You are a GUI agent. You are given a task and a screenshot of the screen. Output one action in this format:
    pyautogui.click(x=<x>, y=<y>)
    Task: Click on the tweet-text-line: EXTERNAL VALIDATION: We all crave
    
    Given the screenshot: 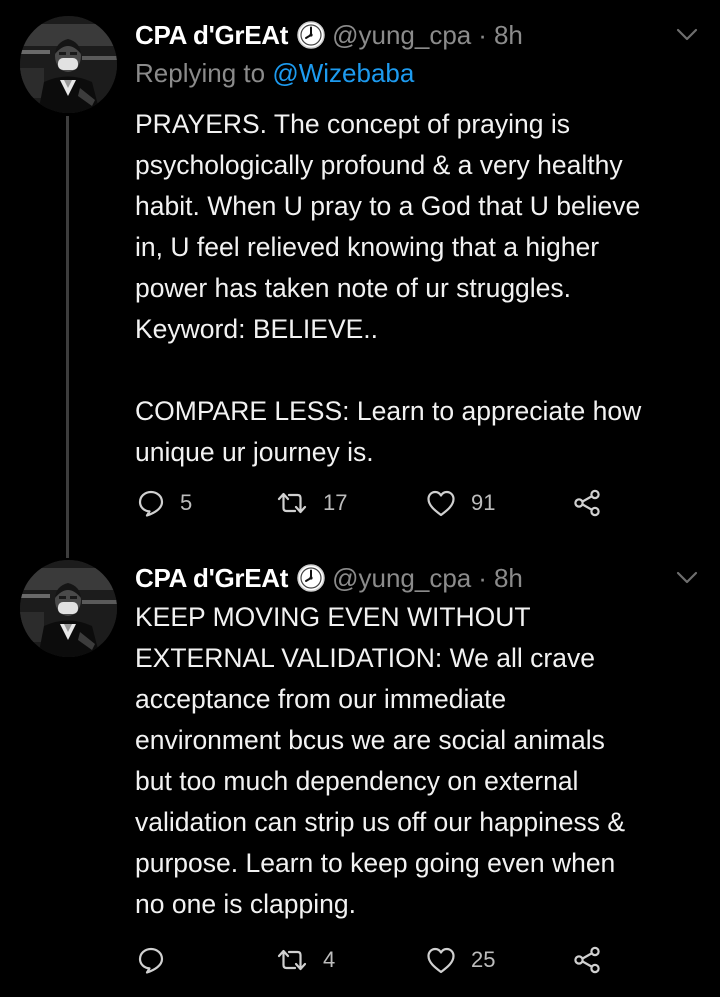 What is the action you would take?
    pyautogui.click(x=365, y=658)
    